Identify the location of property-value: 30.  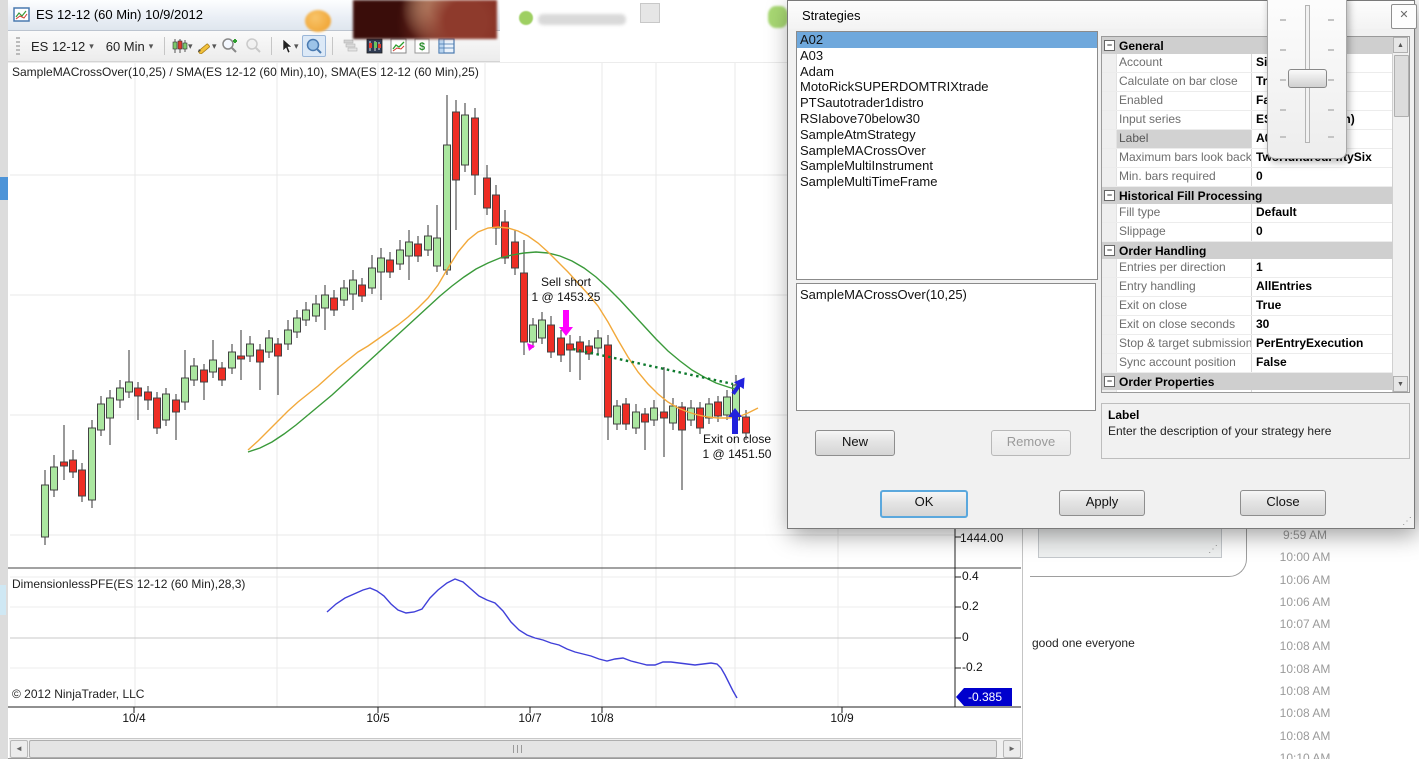
(1323, 325).